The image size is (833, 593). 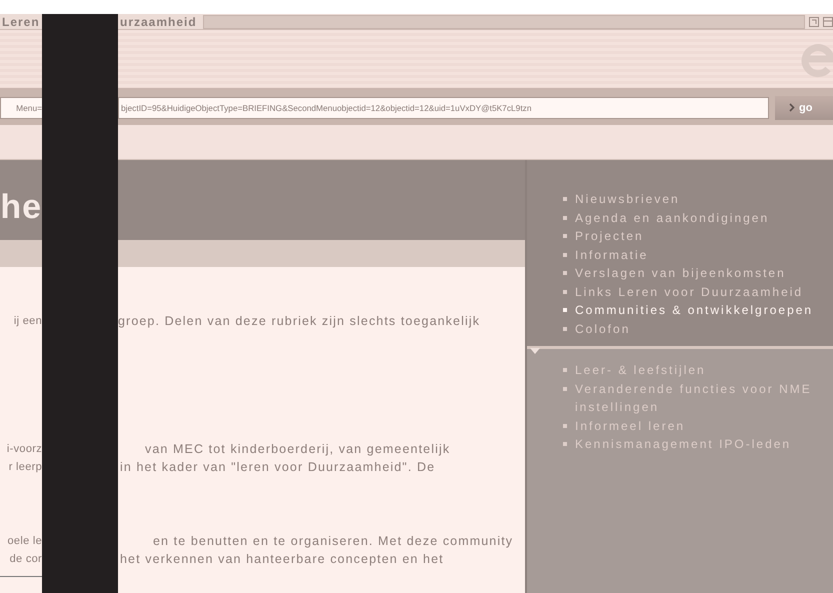 I want to click on paragraph-text: de cor, so click(x=25, y=559).